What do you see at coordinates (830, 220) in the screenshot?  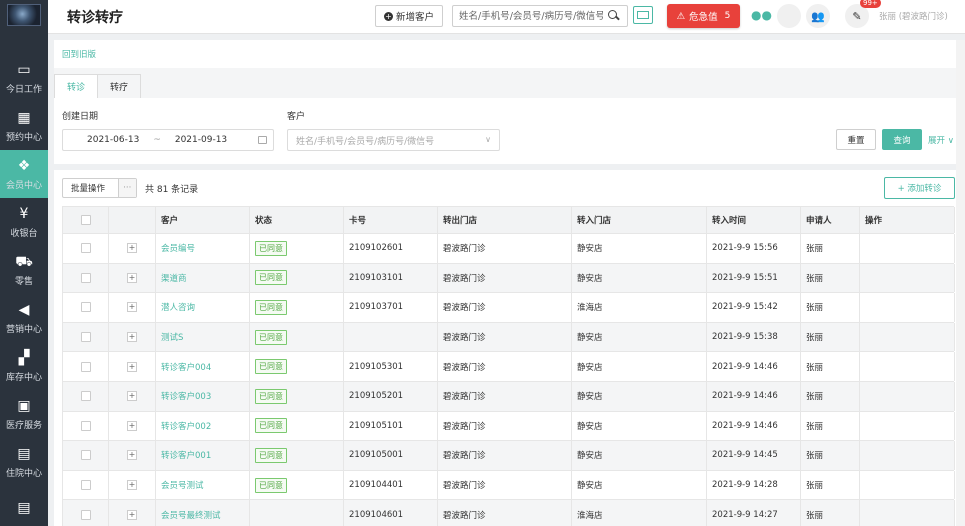 I see `column-header-applicant: 申请人` at bounding box center [830, 220].